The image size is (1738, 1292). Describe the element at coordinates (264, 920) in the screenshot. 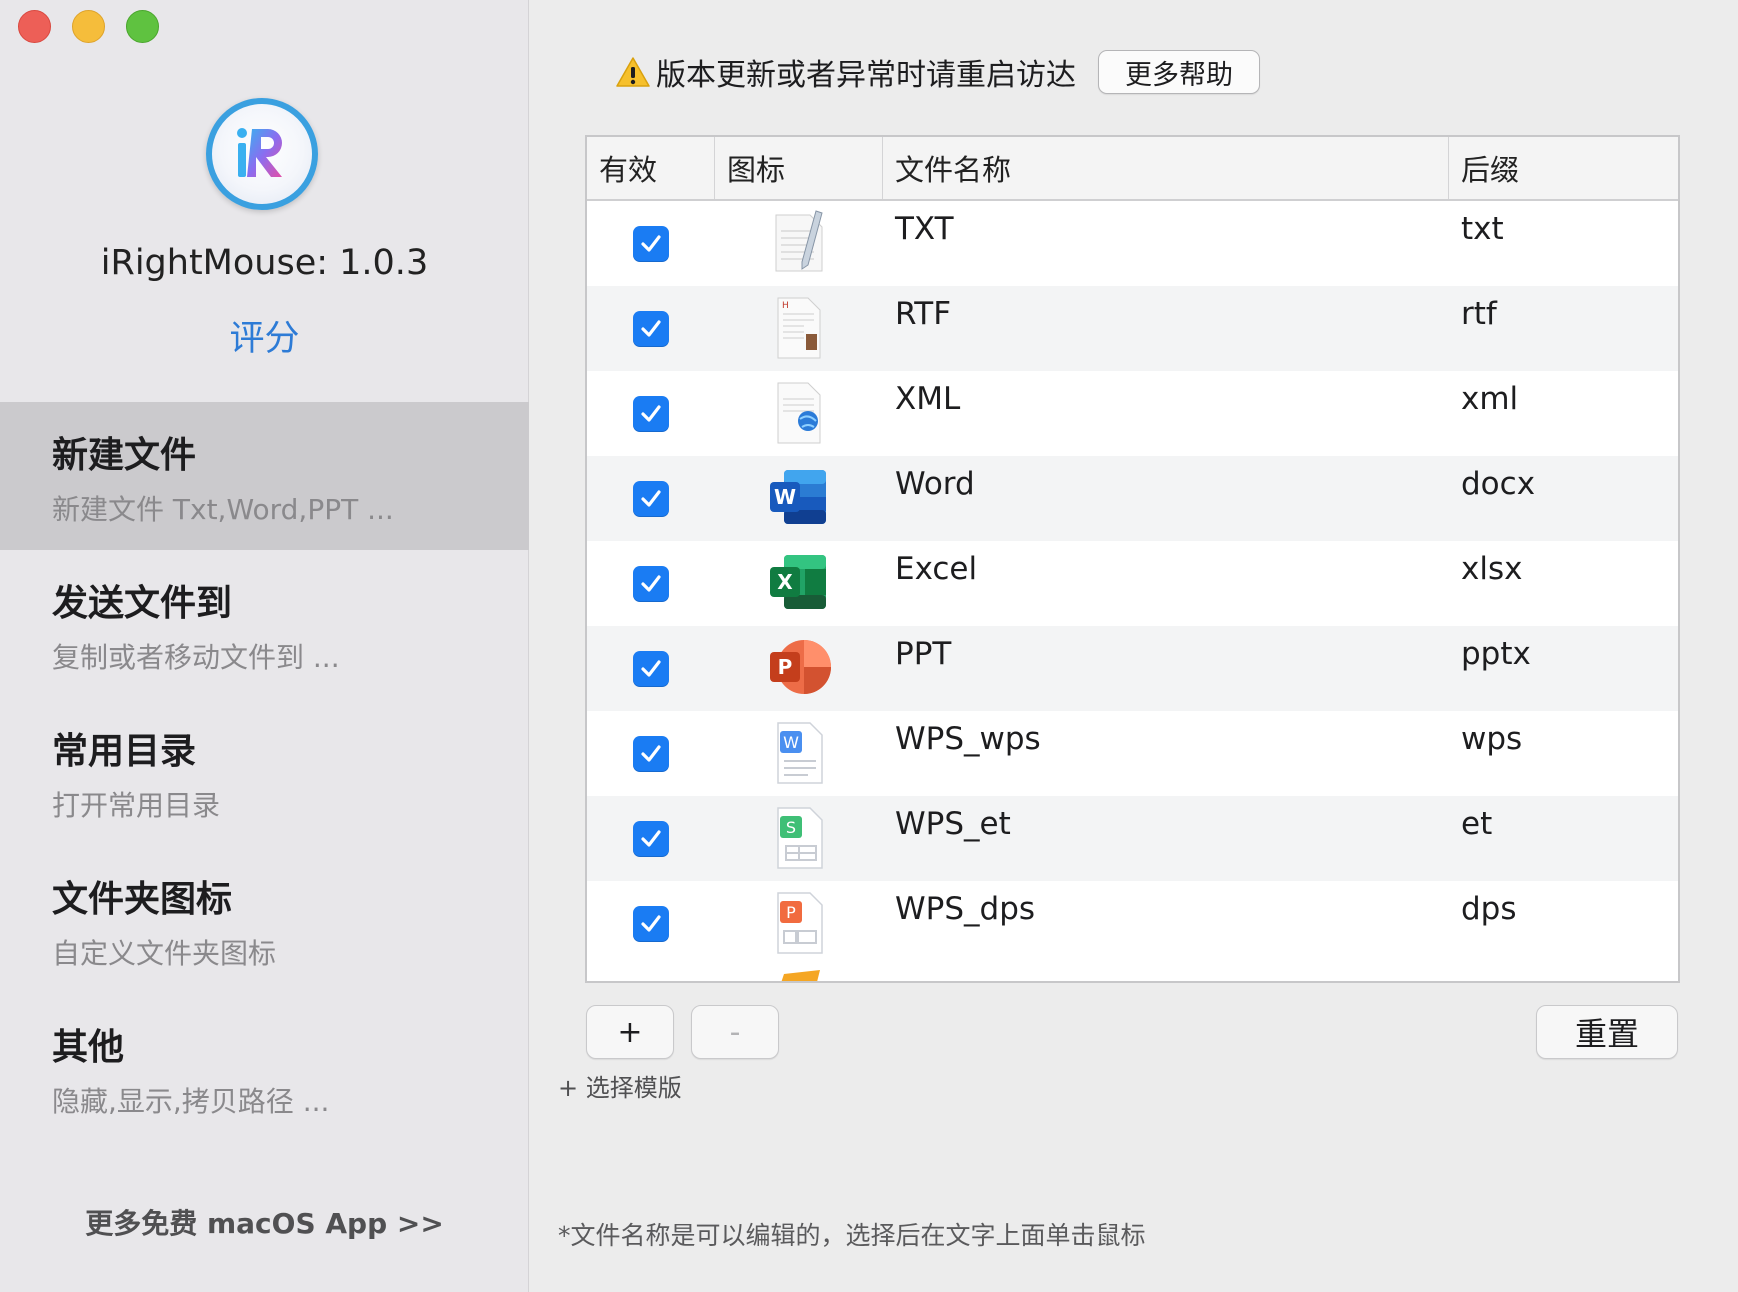

I see `sidebar-item-folder-icon: 文件夹图标 自定义文件夹图标` at that location.